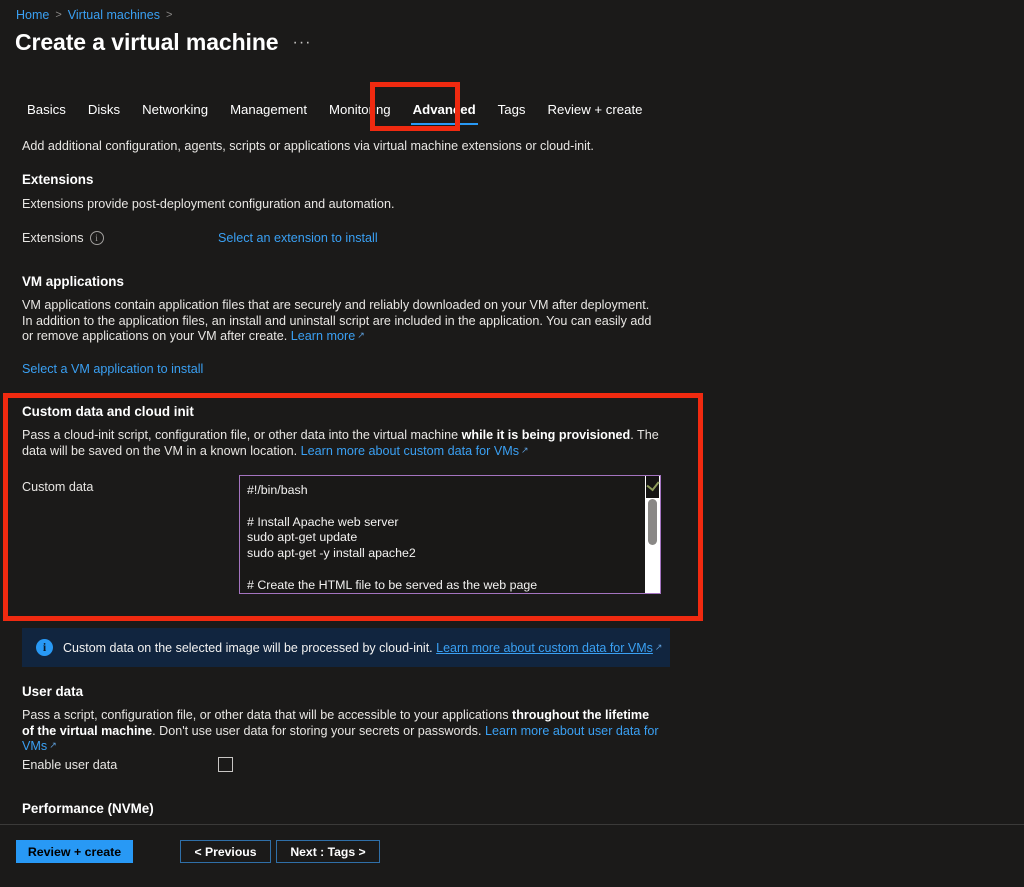 The image size is (1024, 887). I want to click on tab-advanced: Advanced, so click(444, 113).